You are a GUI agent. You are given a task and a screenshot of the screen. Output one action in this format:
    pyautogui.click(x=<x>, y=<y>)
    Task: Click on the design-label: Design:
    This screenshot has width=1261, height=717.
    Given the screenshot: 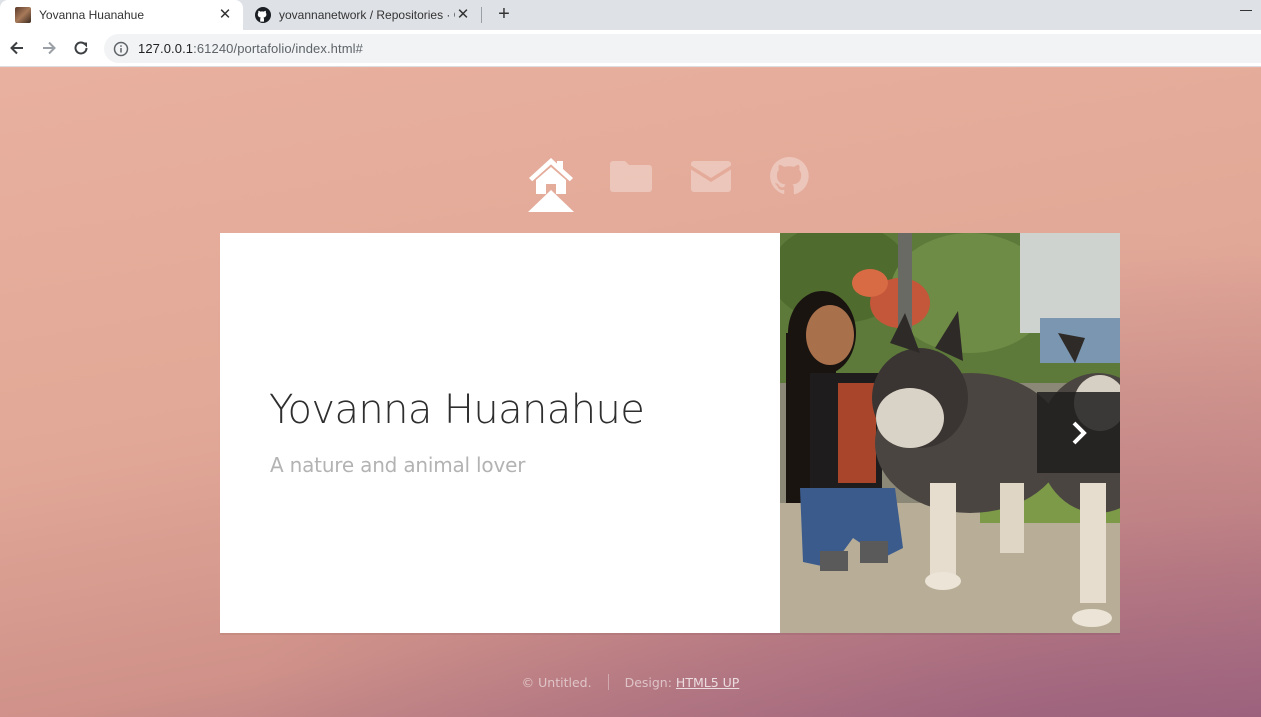 What is the action you would take?
    pyautogui.click(x=648, y=682)
    